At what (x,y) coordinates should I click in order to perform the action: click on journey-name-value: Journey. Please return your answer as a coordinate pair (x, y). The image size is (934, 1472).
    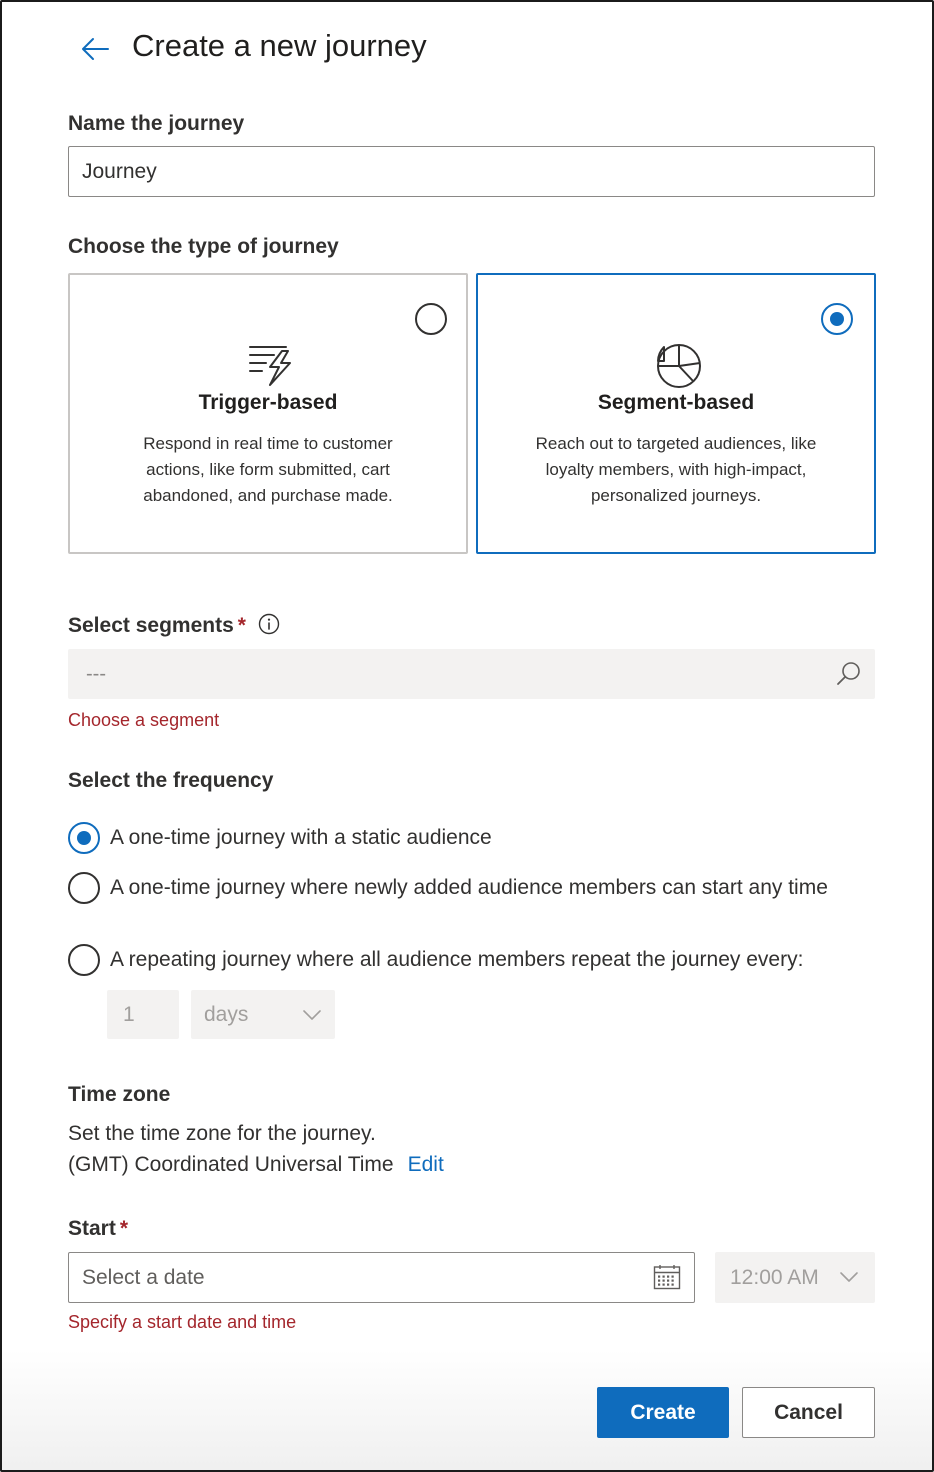
    Looking at the image, I should click on (119, 171).